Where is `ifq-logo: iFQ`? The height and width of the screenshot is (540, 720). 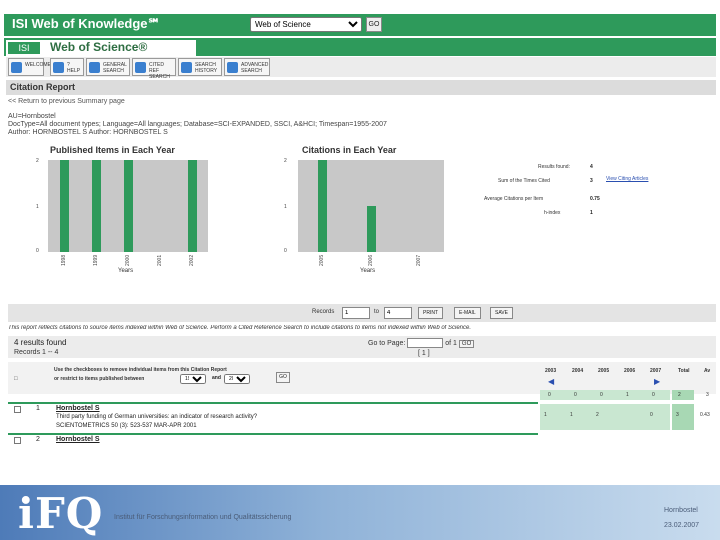
ifq-logo: iFQ is located at coordinates (61, 513).